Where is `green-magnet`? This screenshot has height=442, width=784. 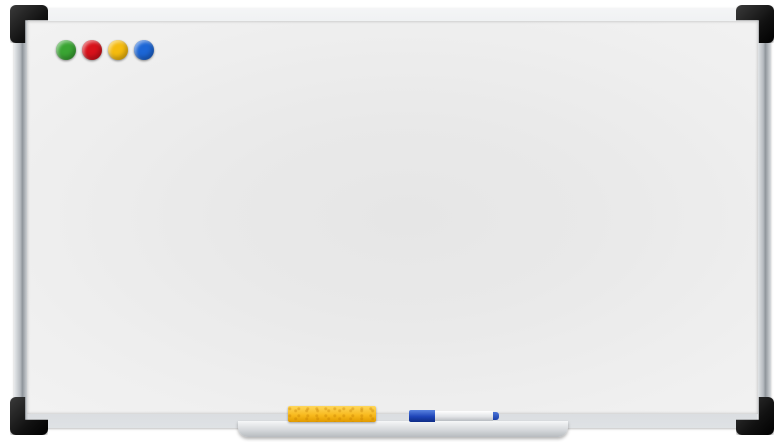
green-magnet is located at coordinates (66, 50).